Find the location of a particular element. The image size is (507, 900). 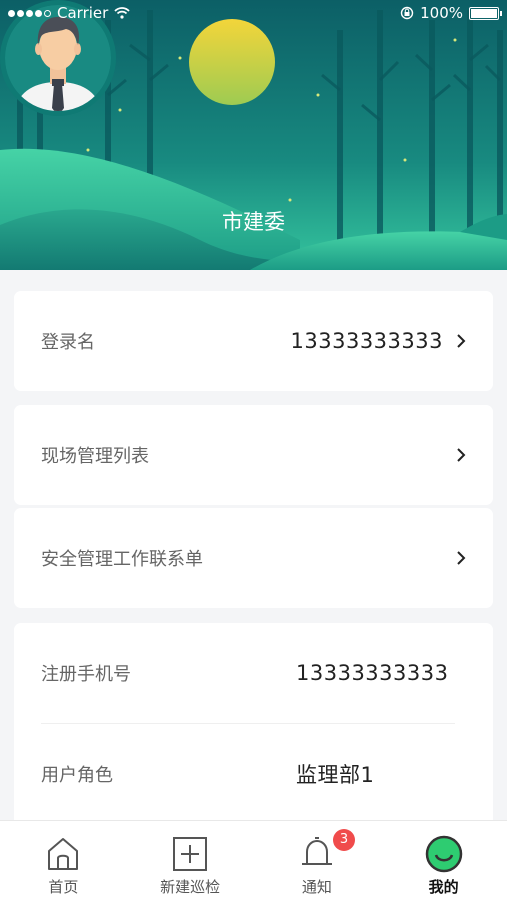

tab-new-inspection-label: 新建巡检 is located at coordinates (190, 887).